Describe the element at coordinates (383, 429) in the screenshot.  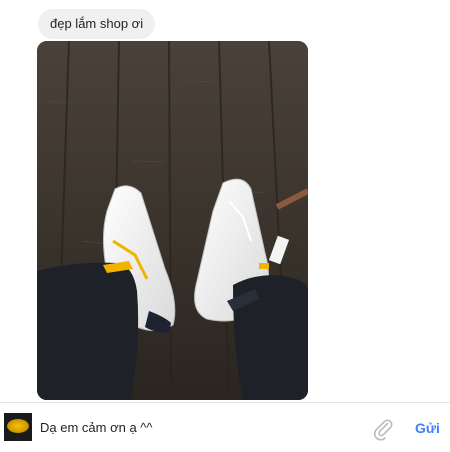
I see `paperclip-icon` at that location.